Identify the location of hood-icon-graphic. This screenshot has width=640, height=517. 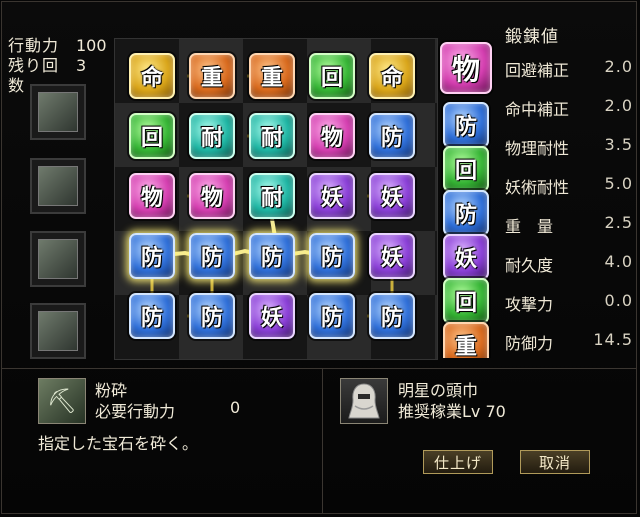
(364, 401).